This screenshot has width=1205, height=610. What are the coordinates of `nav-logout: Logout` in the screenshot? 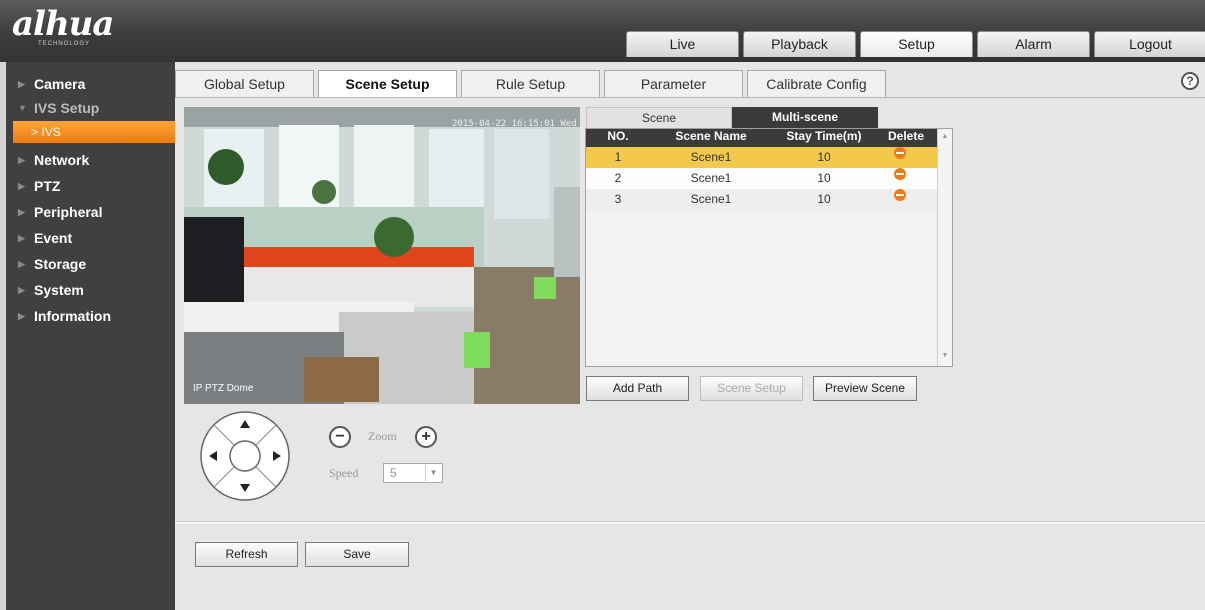 It's located at (1149, 44).